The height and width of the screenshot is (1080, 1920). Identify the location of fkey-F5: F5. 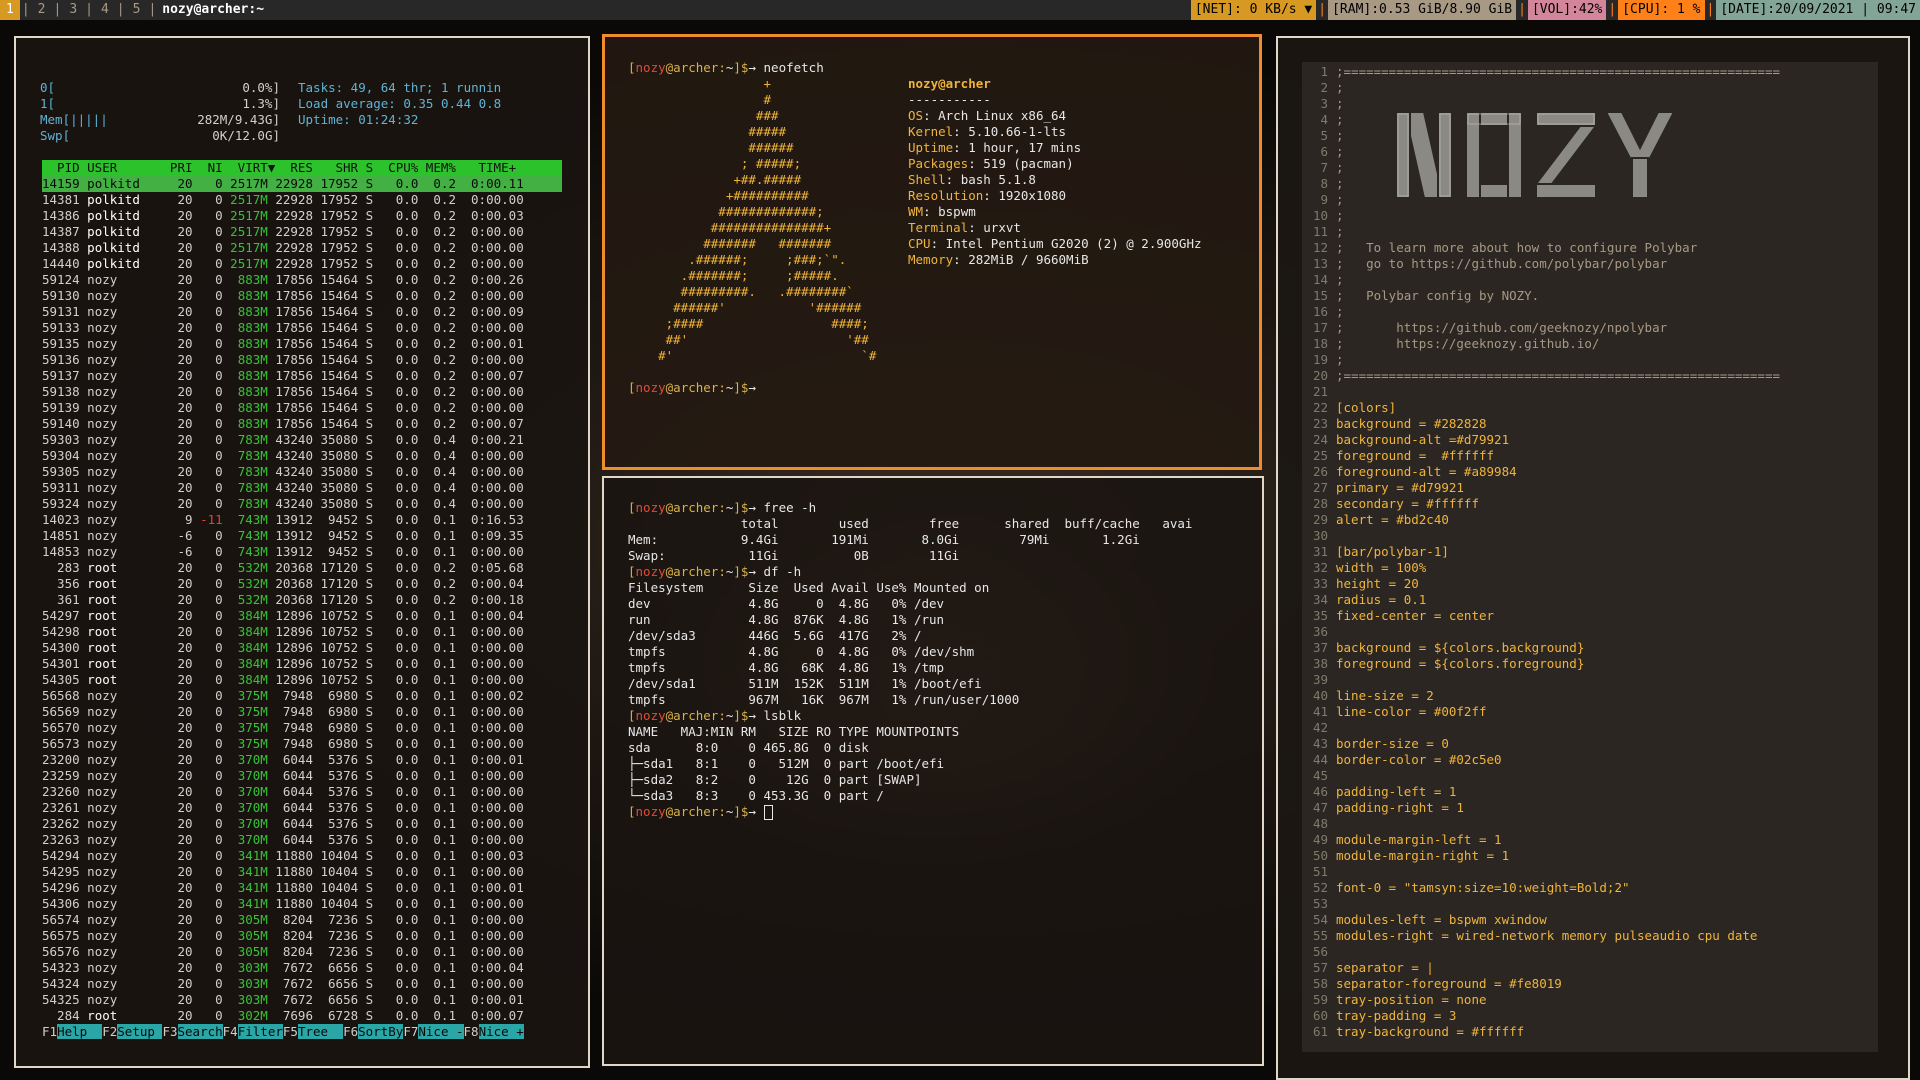
(290, 1031).